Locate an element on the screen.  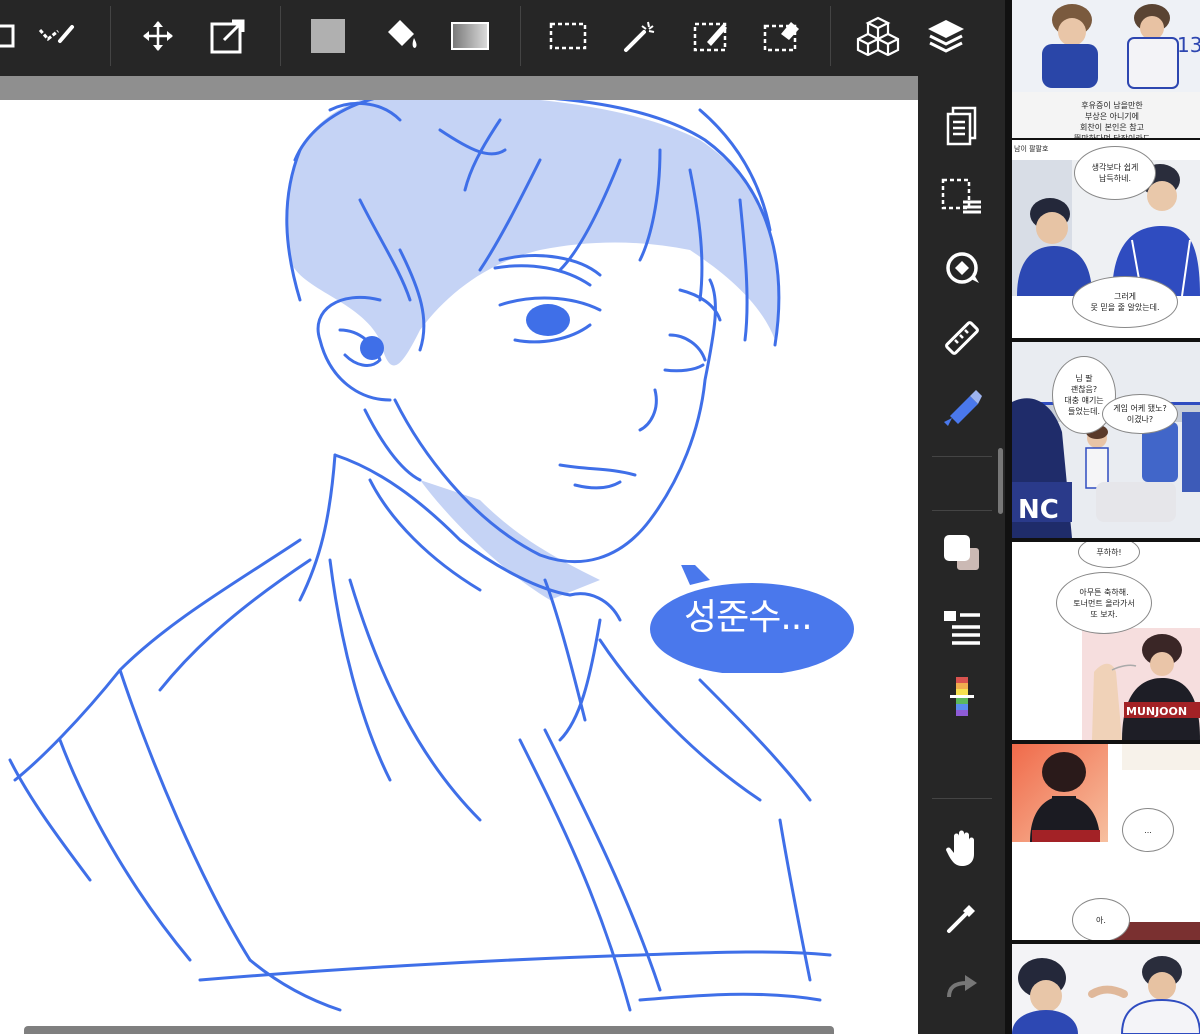
panel-corner-text: 남이 팔팔호 is located at coordinates (1031, 149).